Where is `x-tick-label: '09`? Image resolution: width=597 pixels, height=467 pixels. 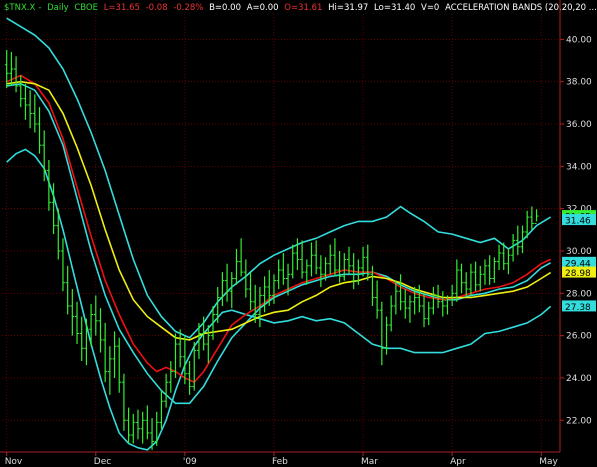
x-tick-label: '09 is located at coordinates (190, 462).